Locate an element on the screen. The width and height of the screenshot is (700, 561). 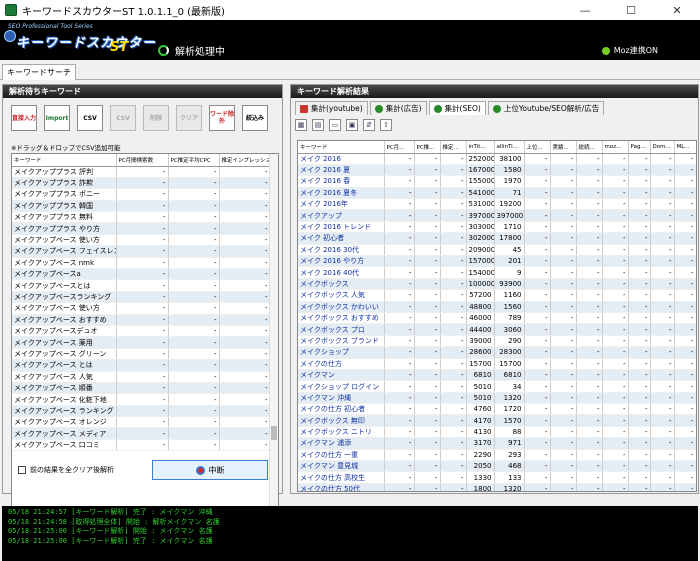
table-row: メイクの仕方 - - -15700 15700- - - - - - - is located at coordinates (497, 364).